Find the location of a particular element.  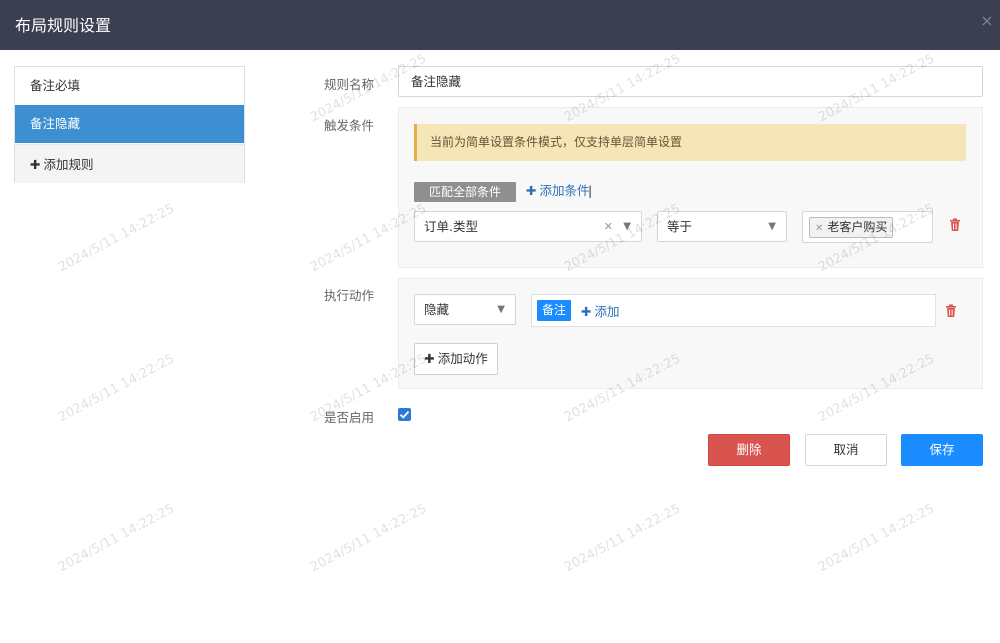

value-chip: ✕ 老客户购买 is located at coordinates (851, 227).